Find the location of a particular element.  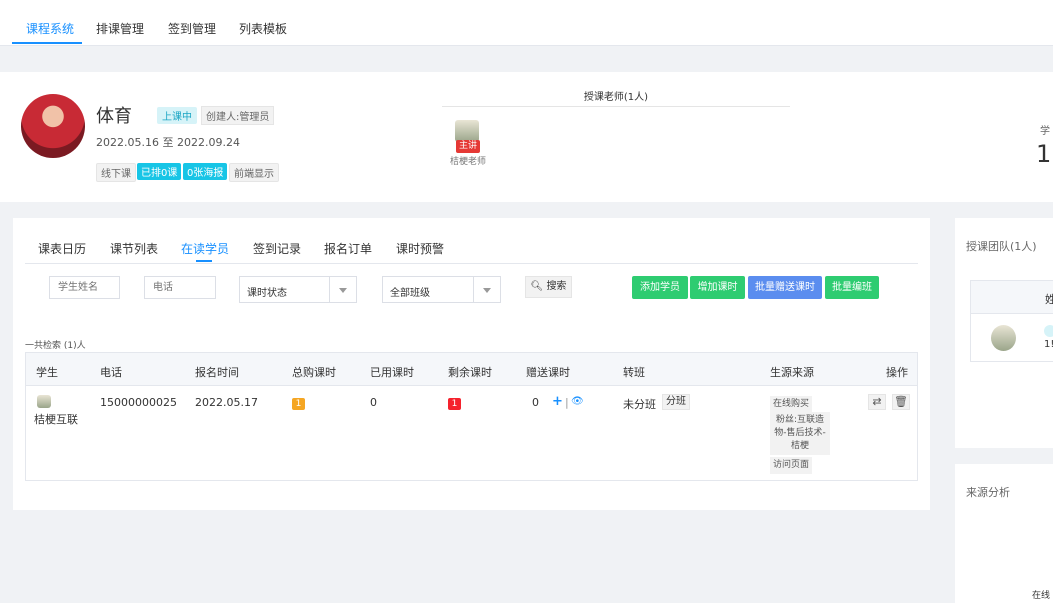

search-button-label: 搜索 is located at coordinates (556, 286).